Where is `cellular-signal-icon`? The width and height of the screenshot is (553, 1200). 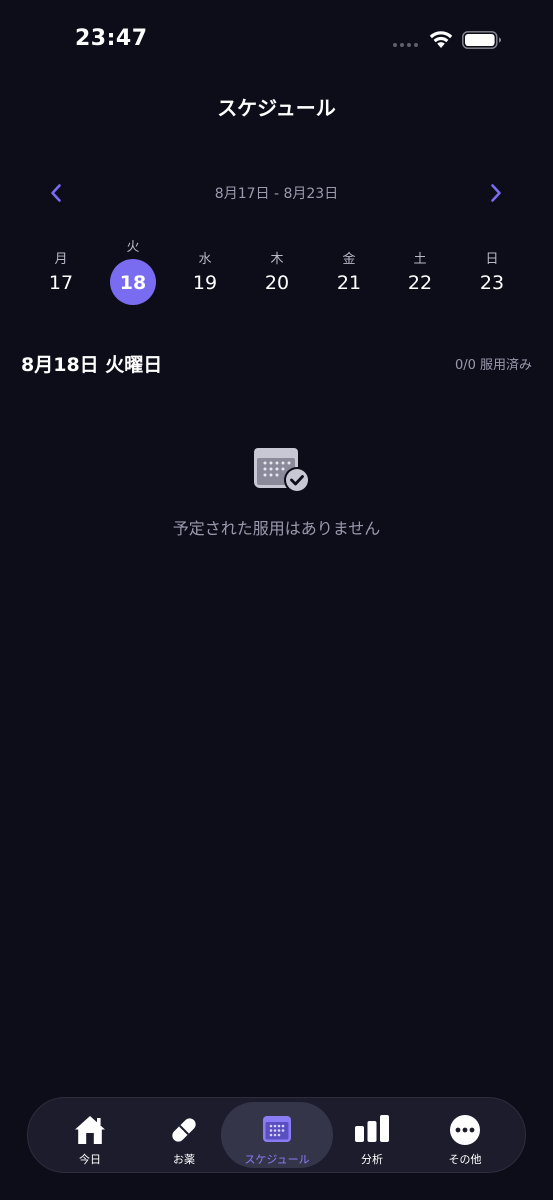
cellular-signal-icon is located at coordinates (405, 45).